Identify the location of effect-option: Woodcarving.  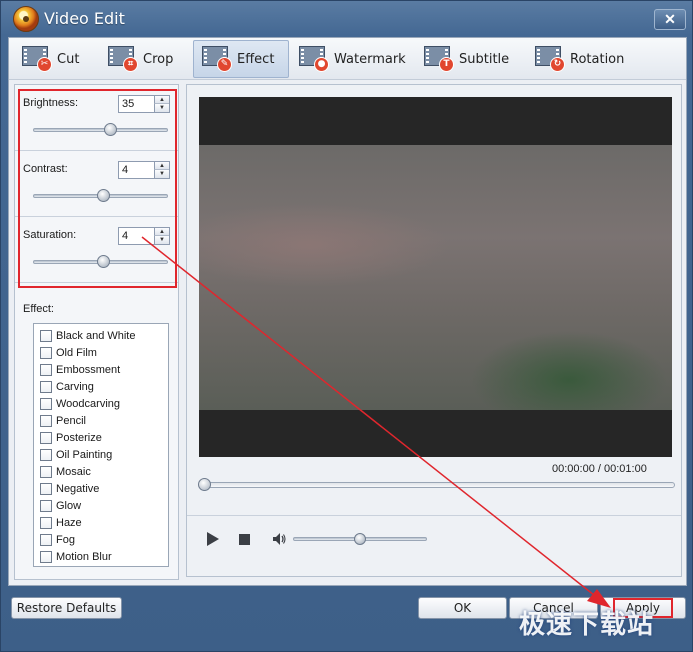
(80, 404).